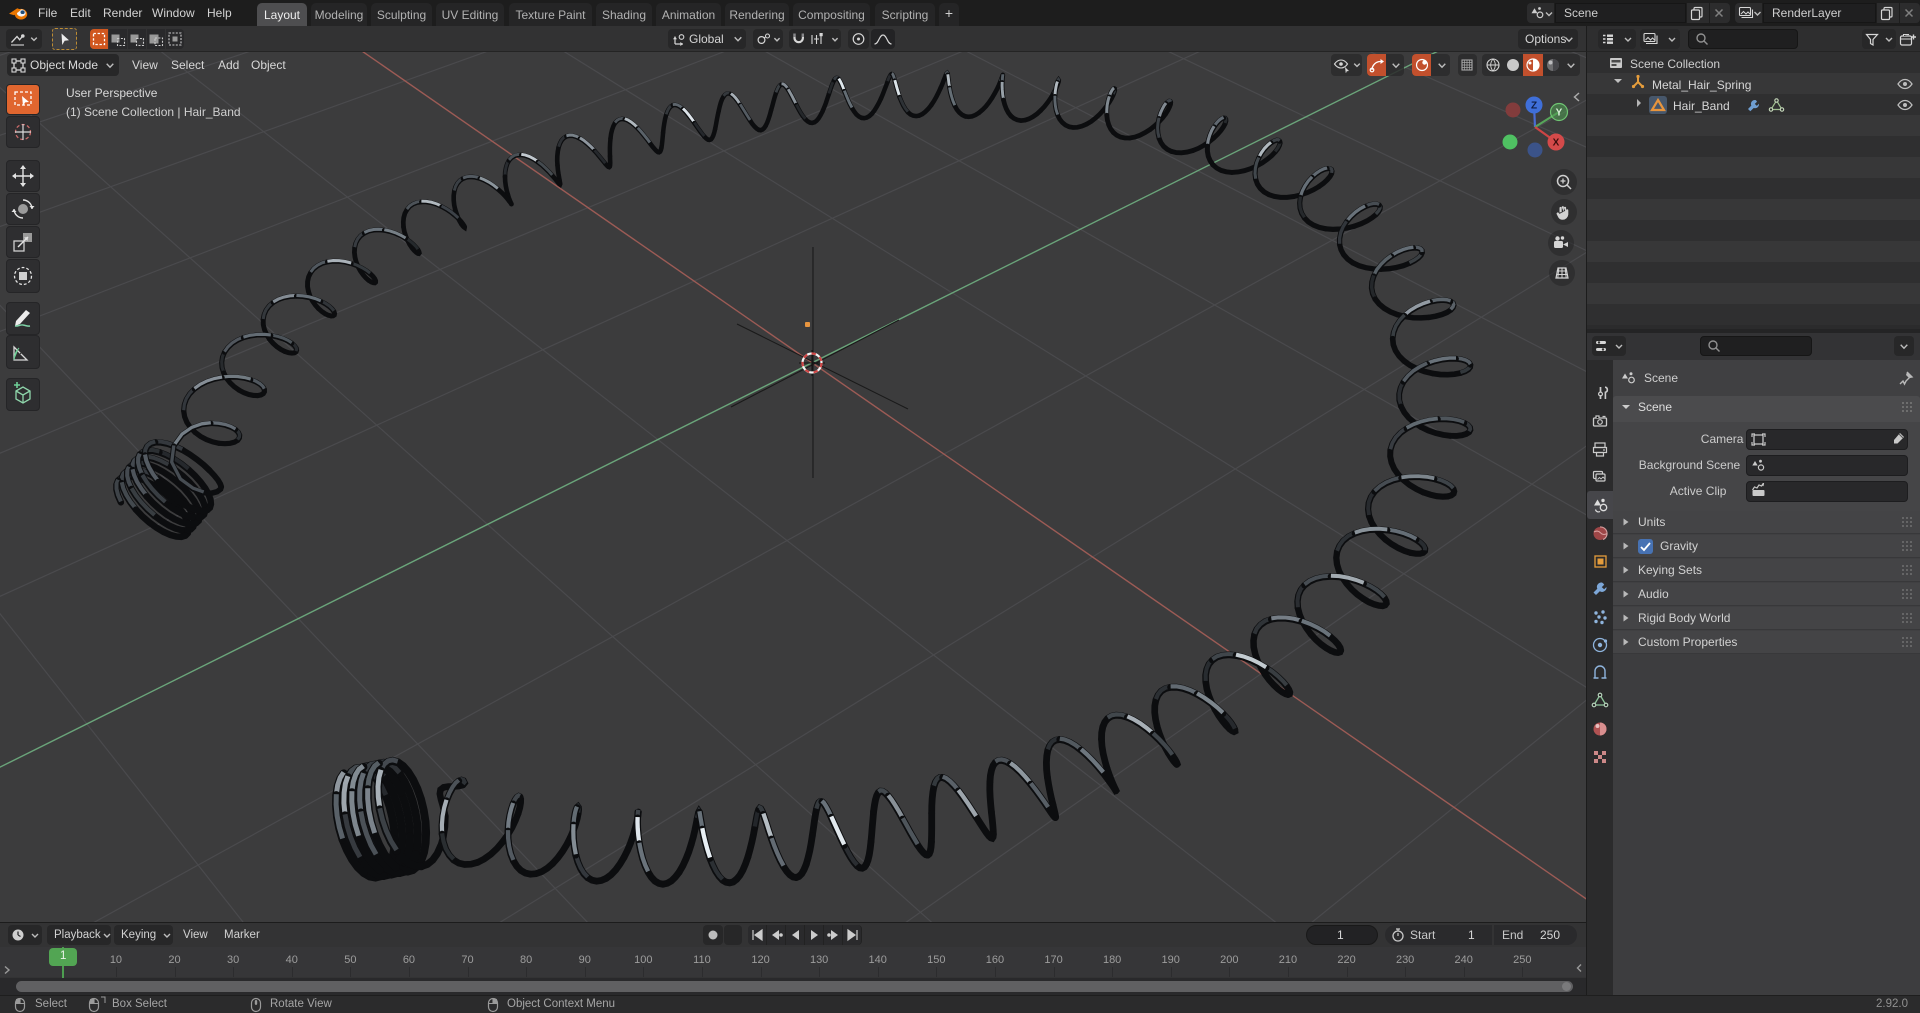 Image resolution: width=1920 pixels, height=1013 pixels. Describe the element at coordinates (1534, 106) in the screenshot. I see `svg-text: Z` at that location.